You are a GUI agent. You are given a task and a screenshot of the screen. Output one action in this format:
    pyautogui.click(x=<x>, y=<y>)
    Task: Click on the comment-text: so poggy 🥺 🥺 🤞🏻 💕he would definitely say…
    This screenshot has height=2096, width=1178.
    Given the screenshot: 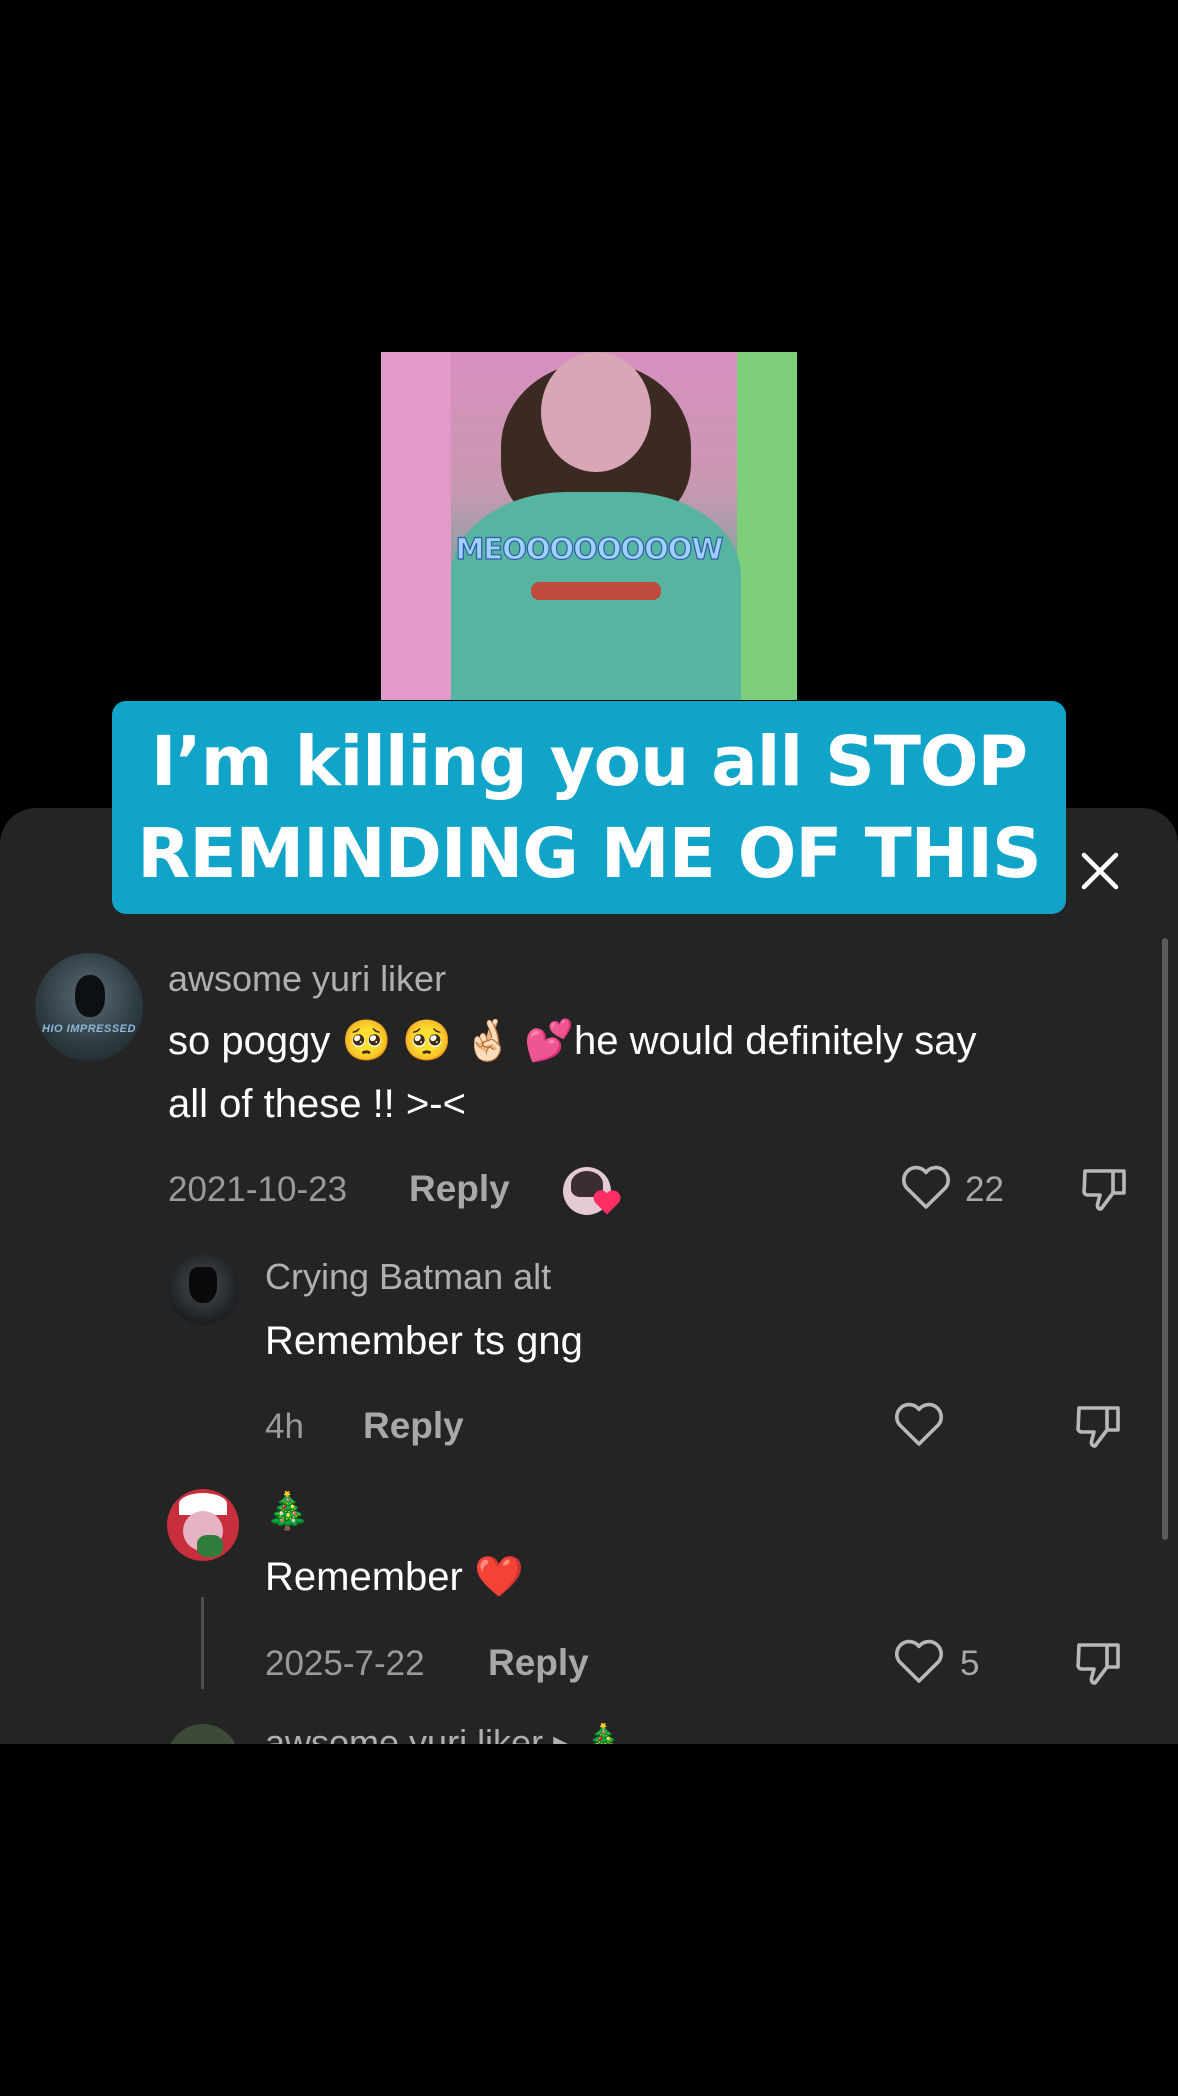 What is the action you would take?
    pyautogui.click(x=572, y=1073)
    